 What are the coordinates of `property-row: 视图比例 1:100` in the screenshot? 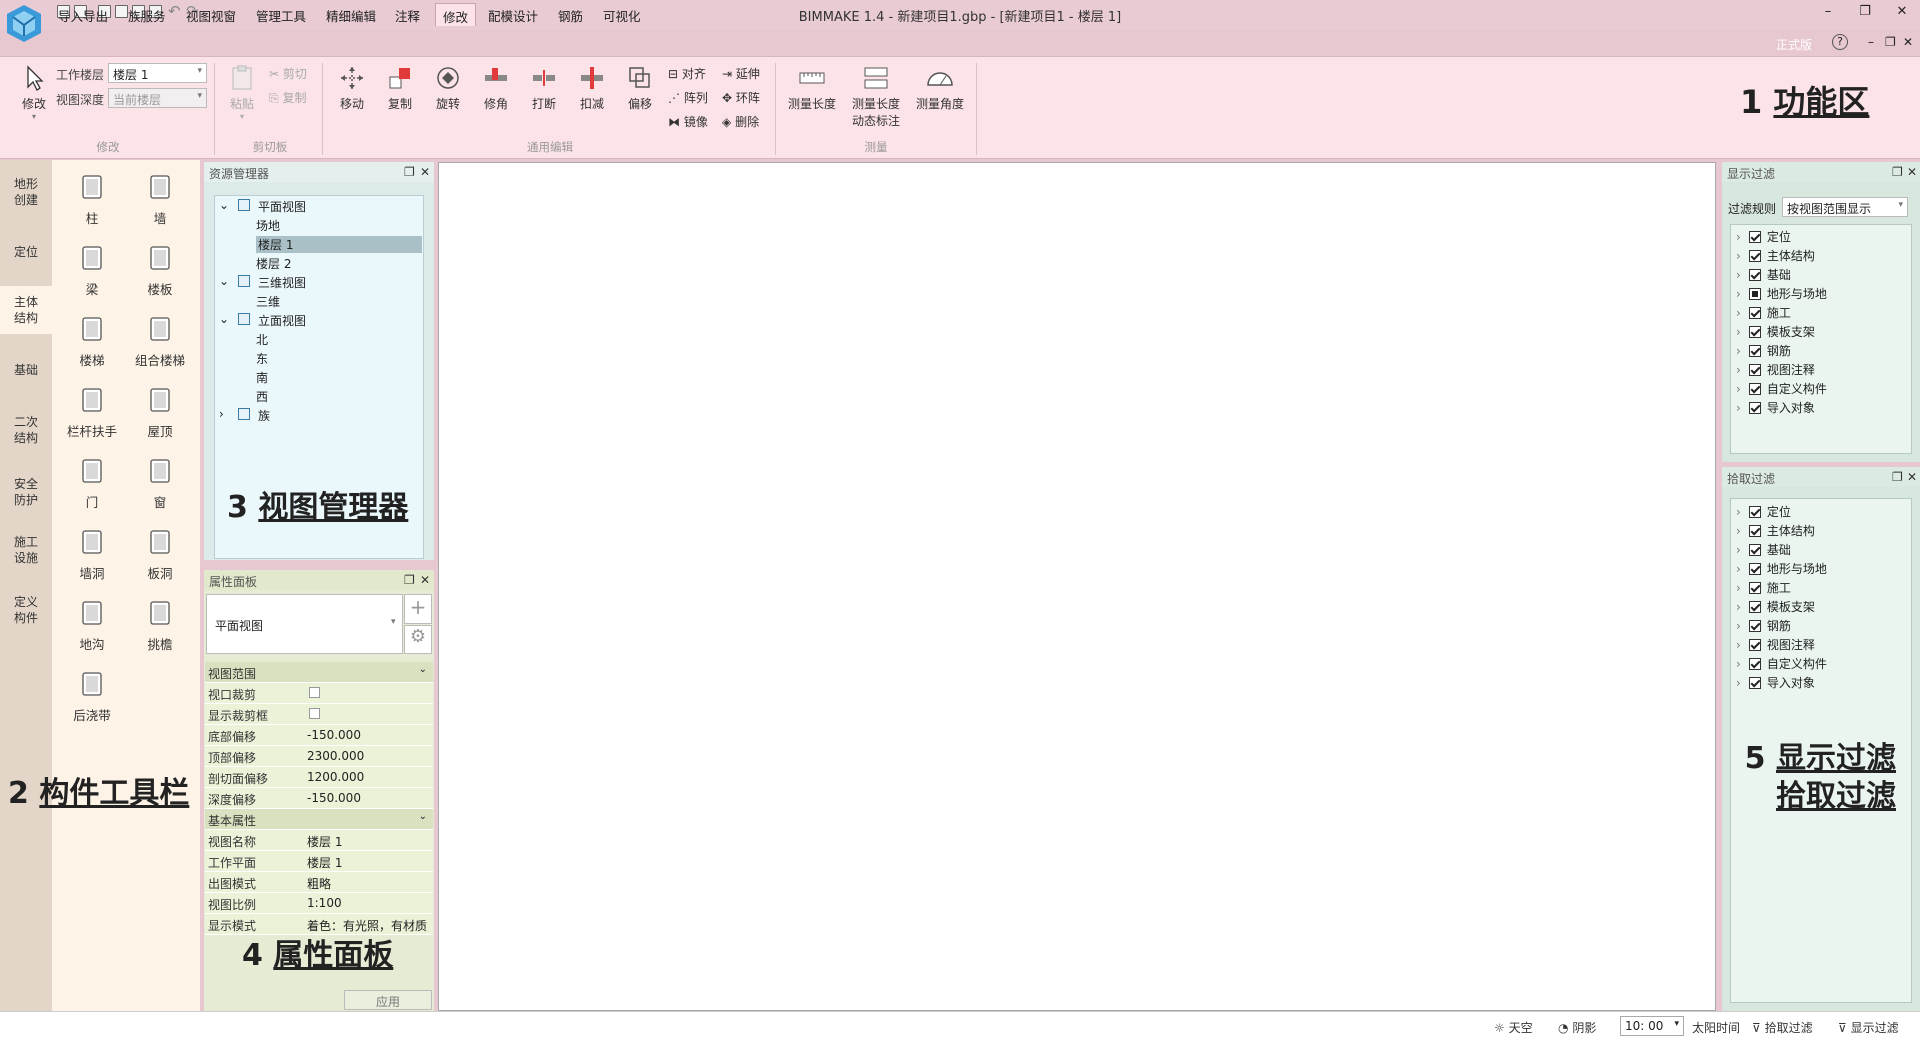 It's located at (319, 903).